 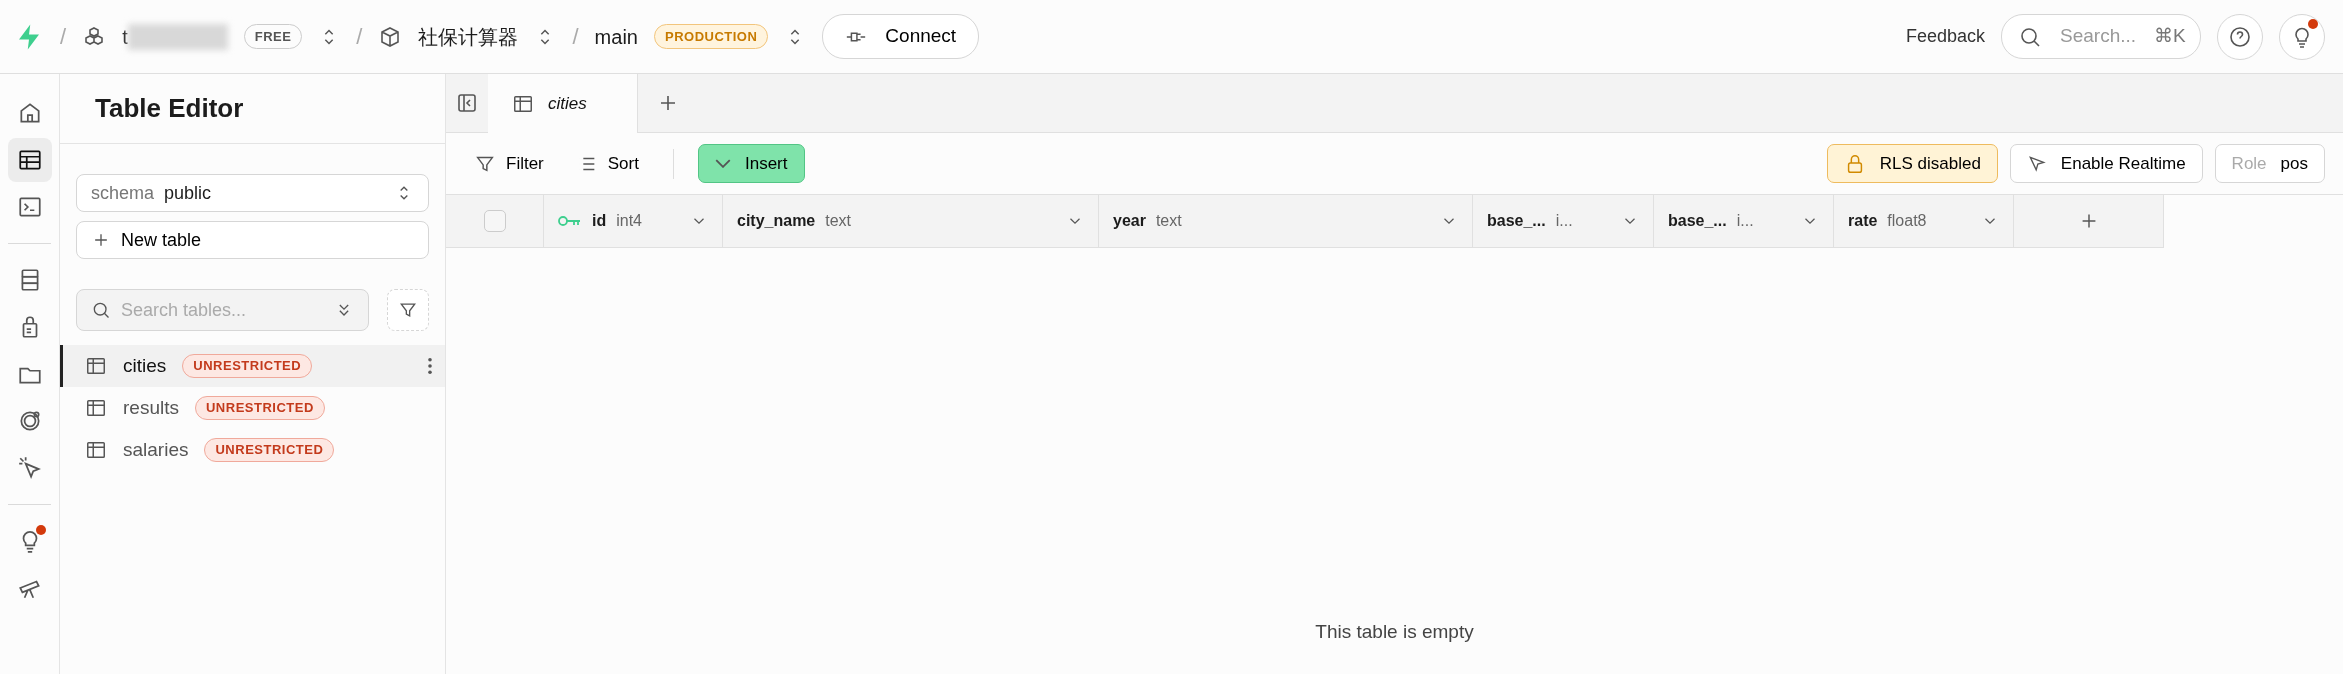 I want to click on help-button, so click(x=2240, y=36).